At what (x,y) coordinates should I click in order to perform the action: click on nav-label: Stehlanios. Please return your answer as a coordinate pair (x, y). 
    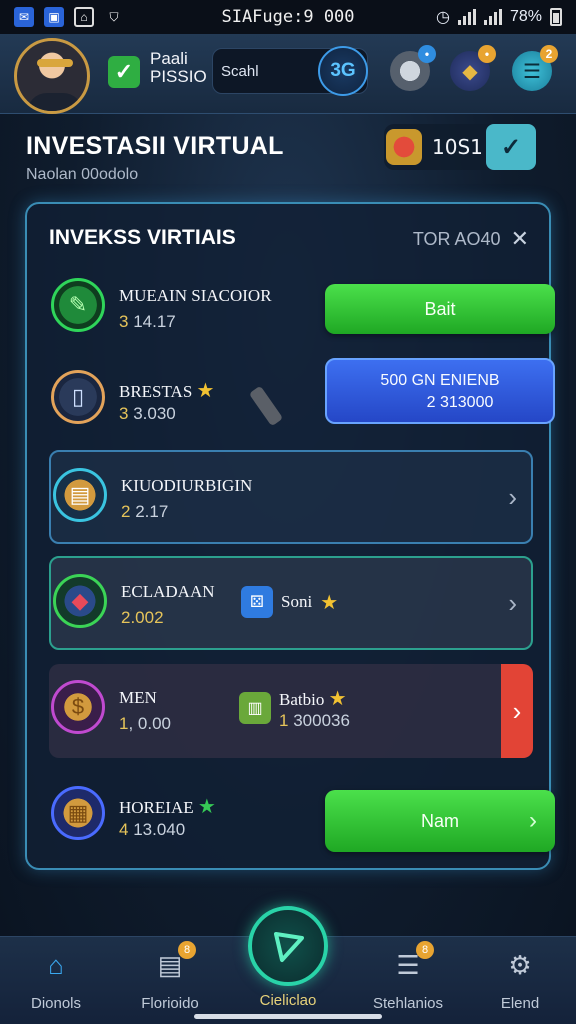
    Looking at the image, I should click on (408, 1003).